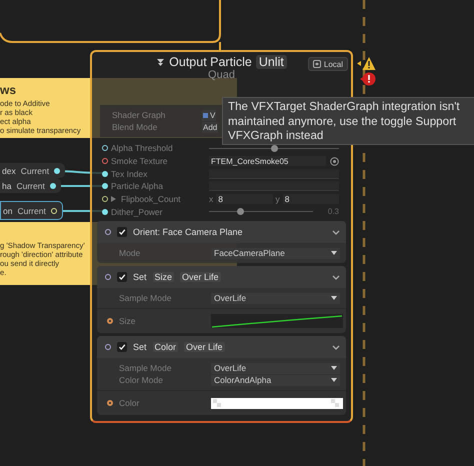  What do you see at coordinates (316, 64) in the screenshot?
I see `cube-icon` at bounding box center [316, 64].